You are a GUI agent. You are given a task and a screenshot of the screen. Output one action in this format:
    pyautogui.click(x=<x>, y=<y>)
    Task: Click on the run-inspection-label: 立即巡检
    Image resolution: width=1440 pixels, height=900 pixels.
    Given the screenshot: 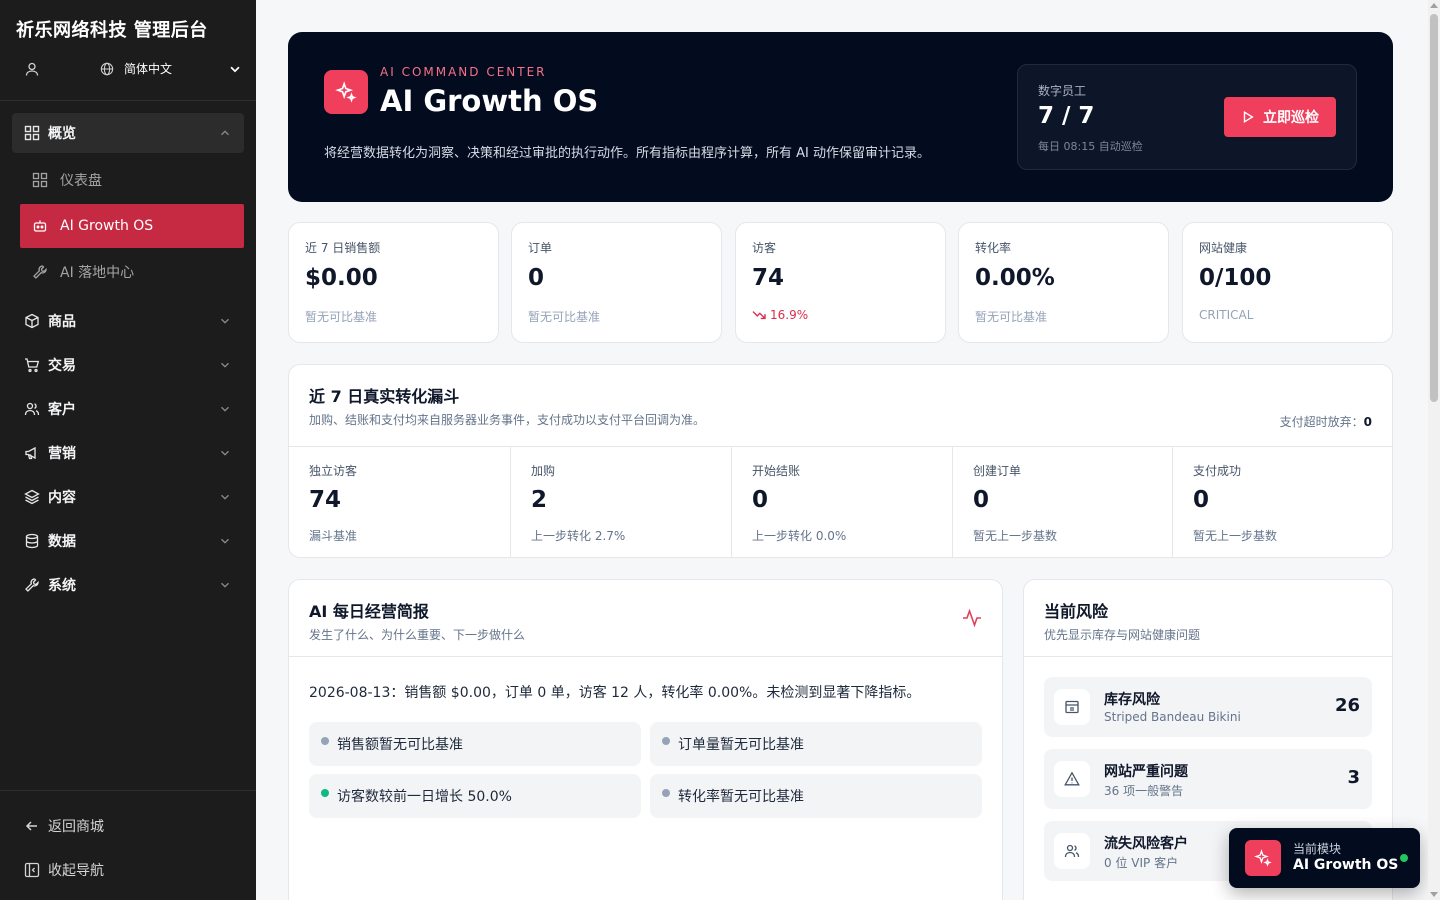 What is the action you would take?
    pyautogui.click(x=1291, y=118)
    